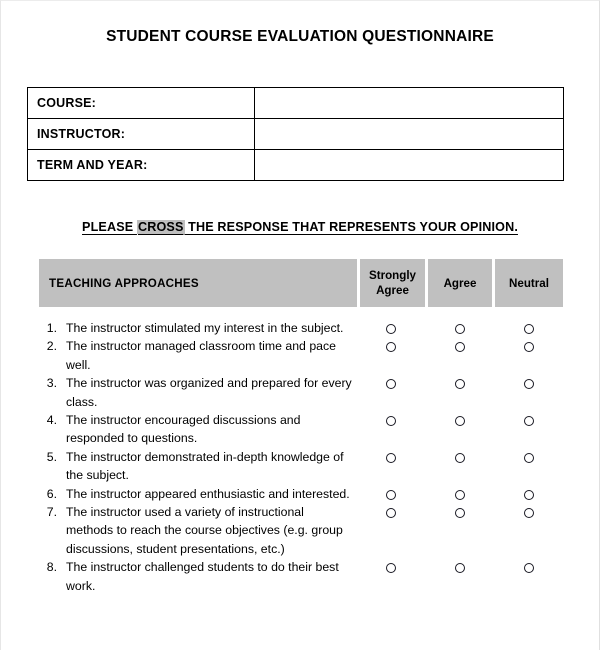  Describe the element at coordinates (529, 283) in the screenshot. I see `column-header-neutral: Neutral` at that location.